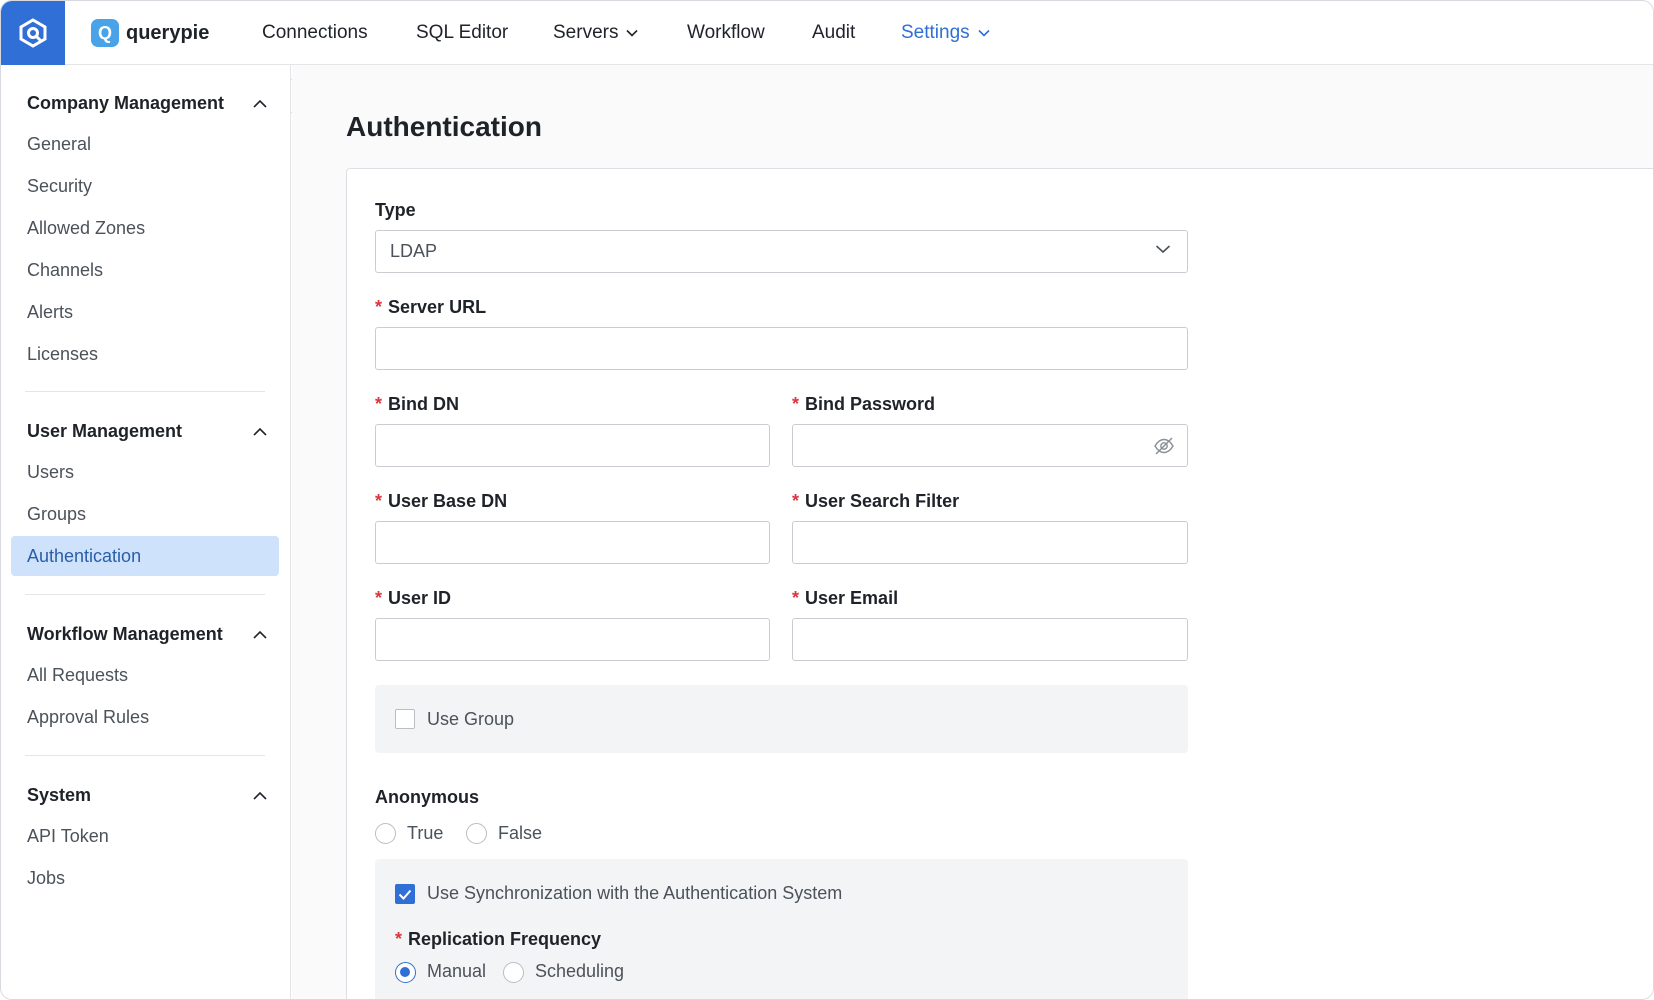  I want to click on sidebar-item-users: Users, so click(50, 472).